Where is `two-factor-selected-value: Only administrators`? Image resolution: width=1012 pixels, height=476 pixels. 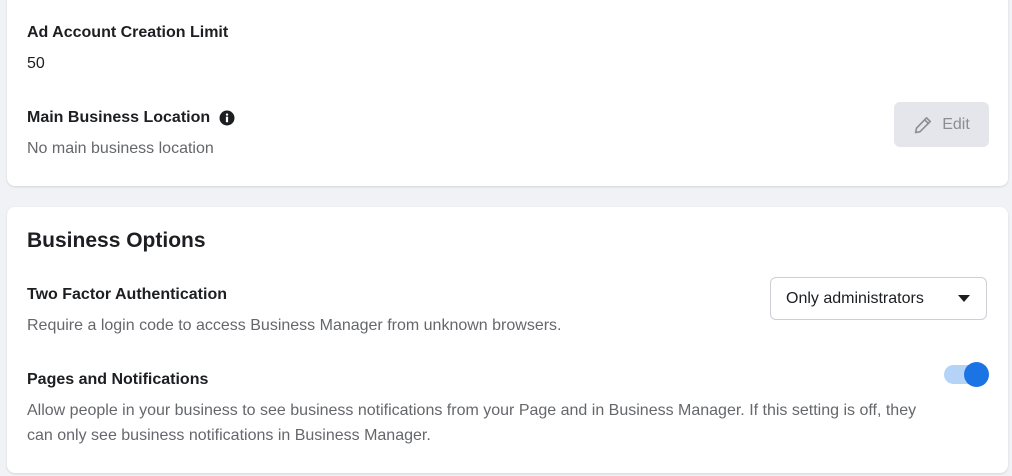
two-factor-selected-value: Only administrators is located at coordinates (855, 298).